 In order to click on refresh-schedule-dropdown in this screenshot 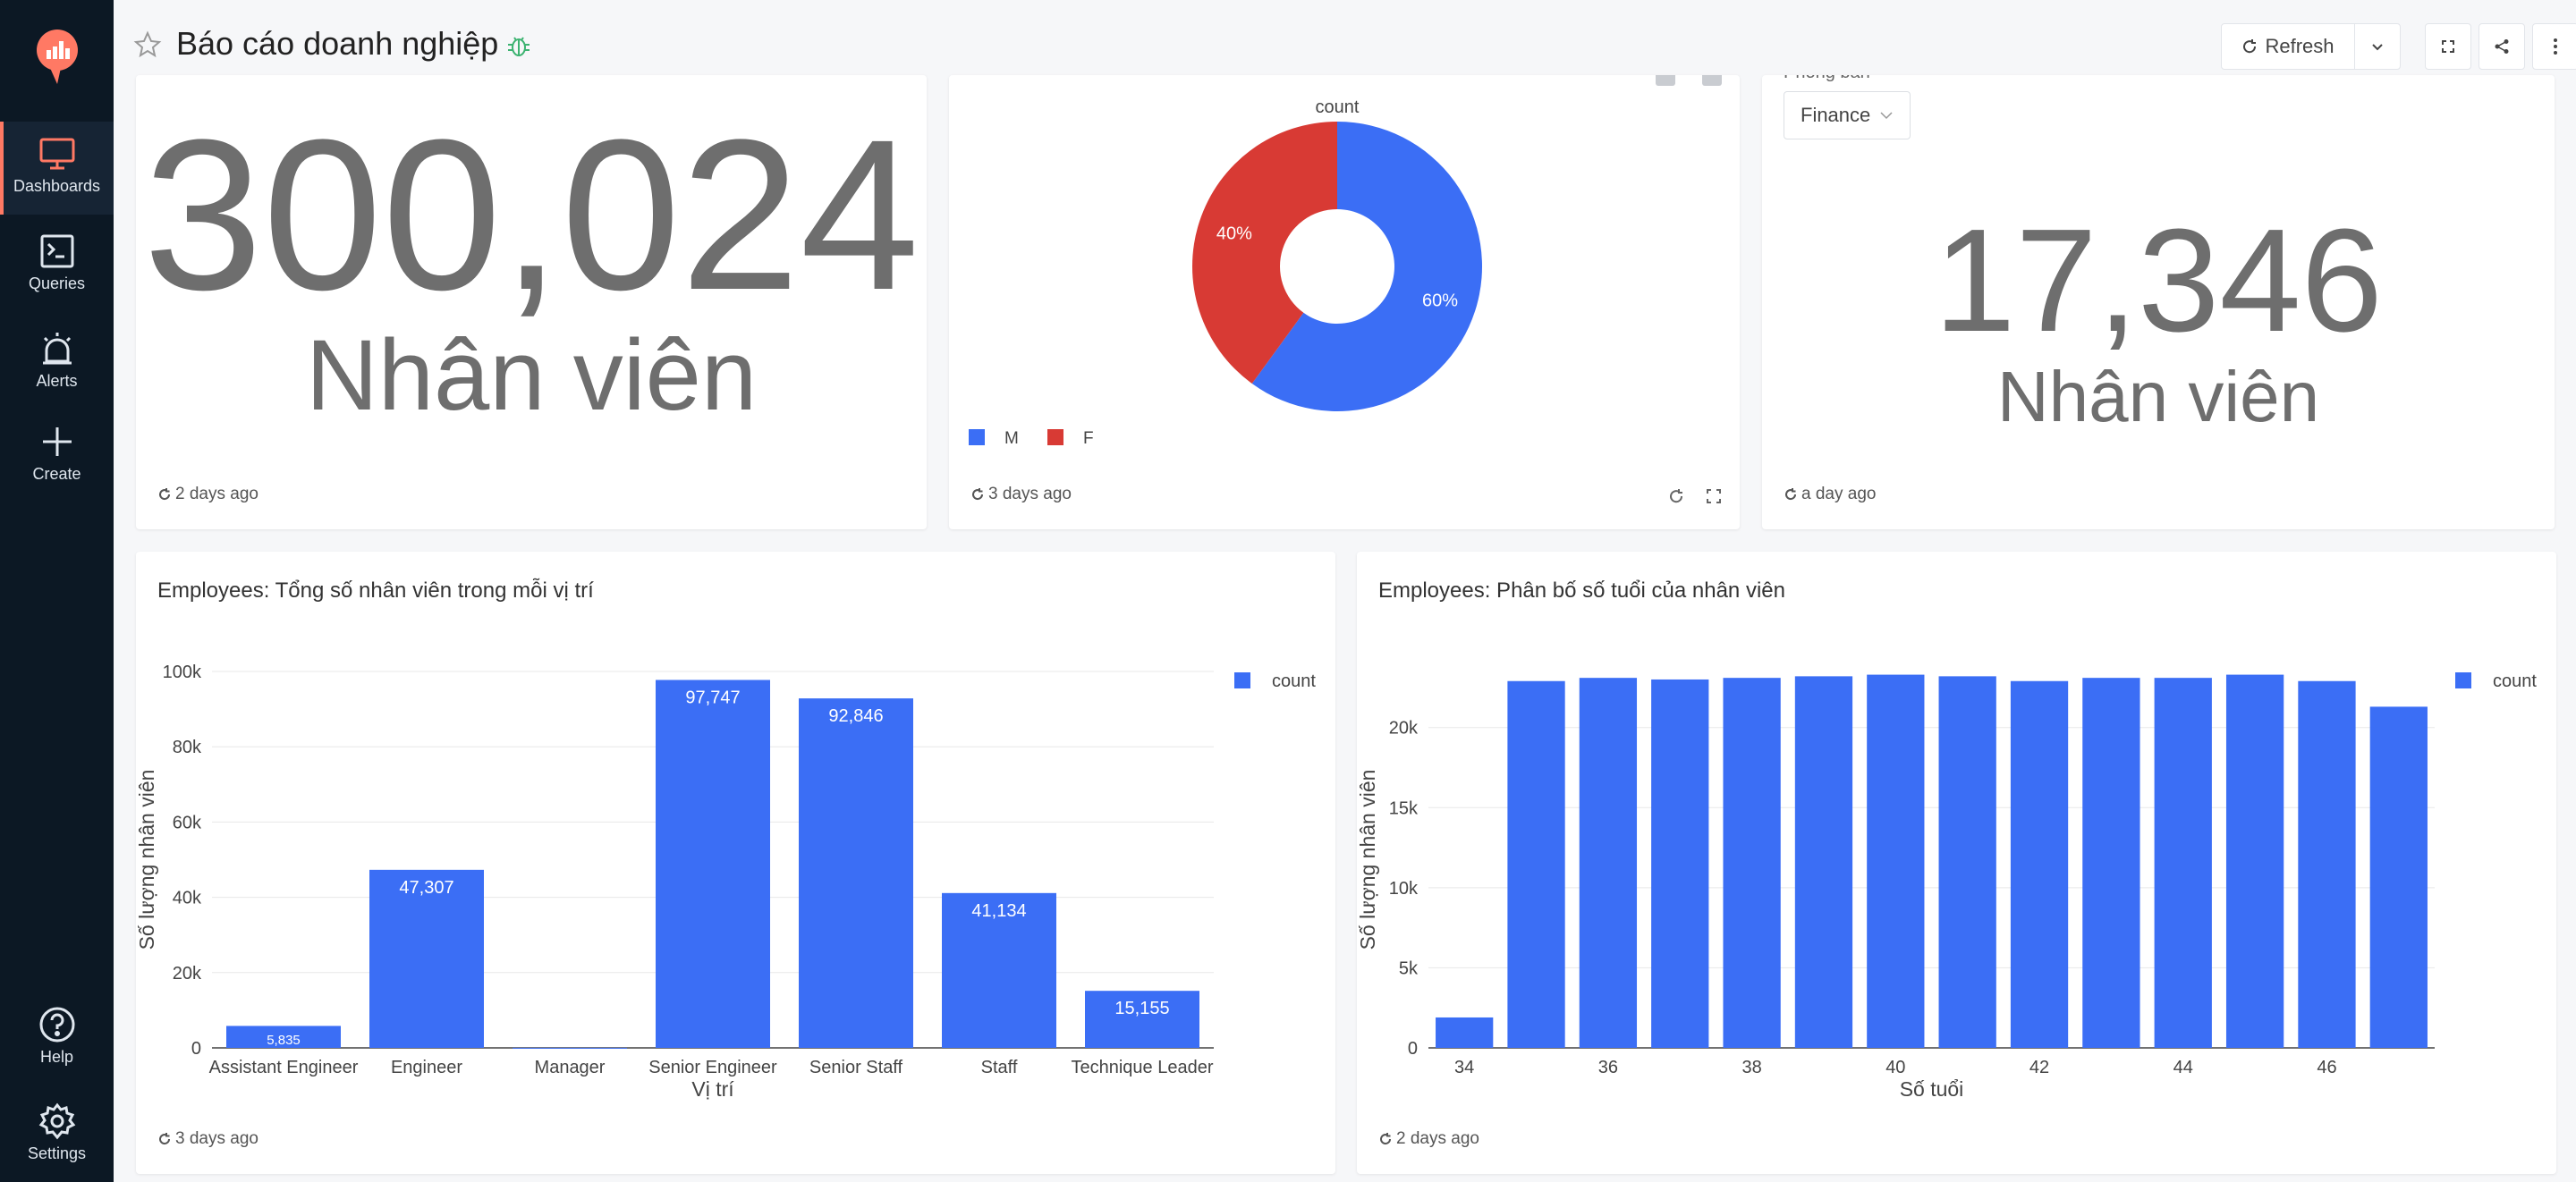, I will do `click(2377, 46)`.